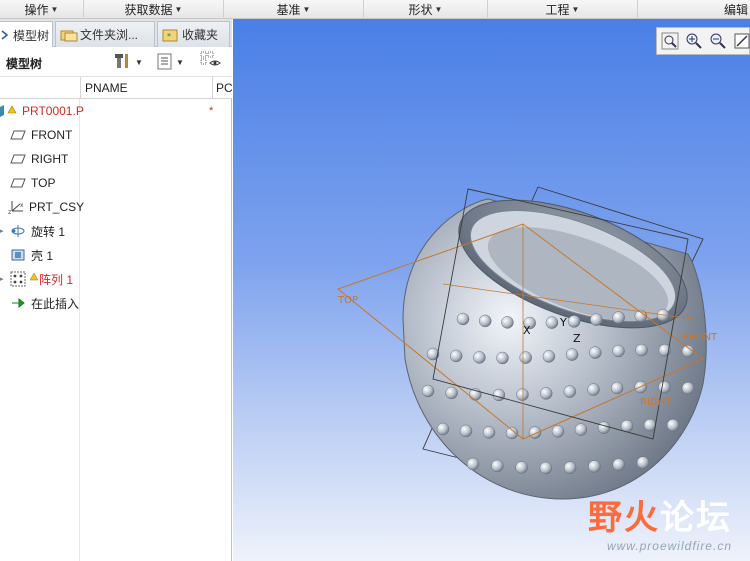  Describe the element at coordinates (193, 34) in the screenshot. I see `tab-favorites: * 收藏夹` at that location.